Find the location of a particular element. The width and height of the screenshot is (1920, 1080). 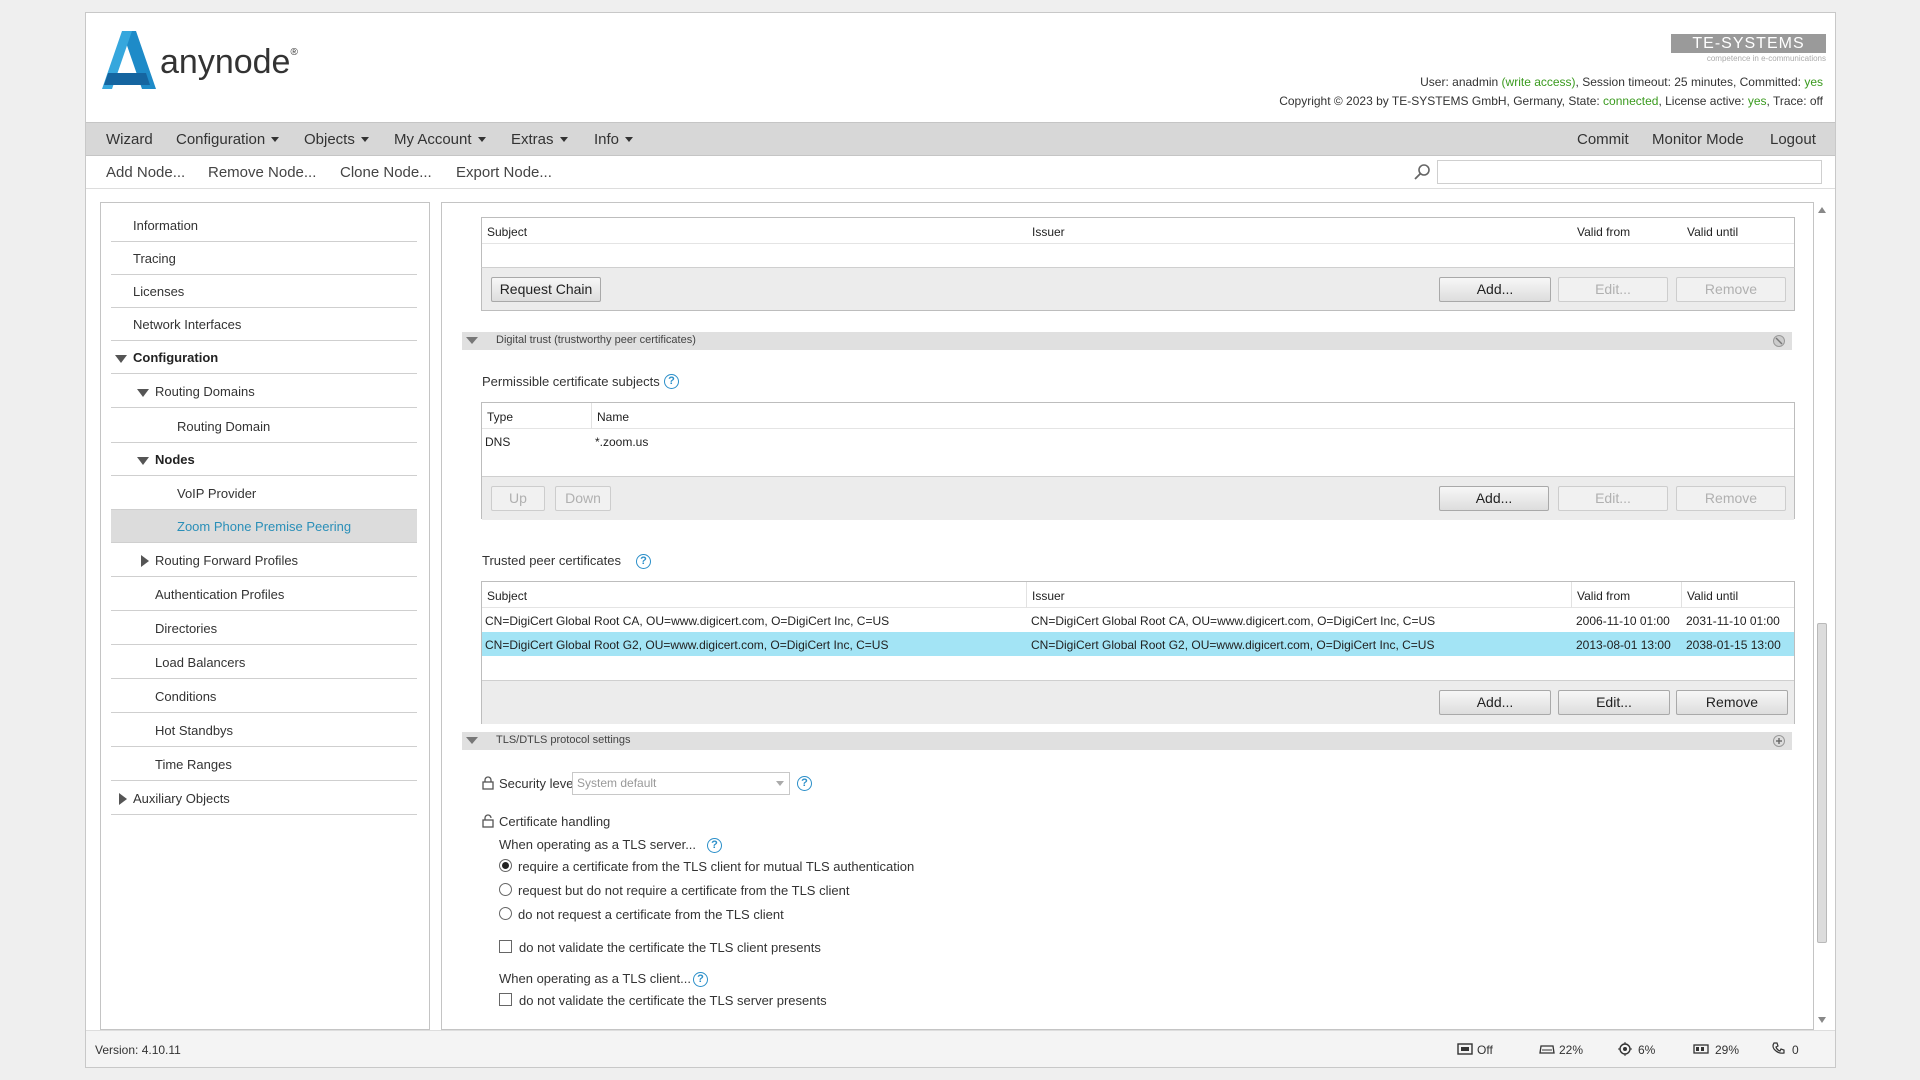

cpu-usage: 6% is located at coordinates (1647, 1050).